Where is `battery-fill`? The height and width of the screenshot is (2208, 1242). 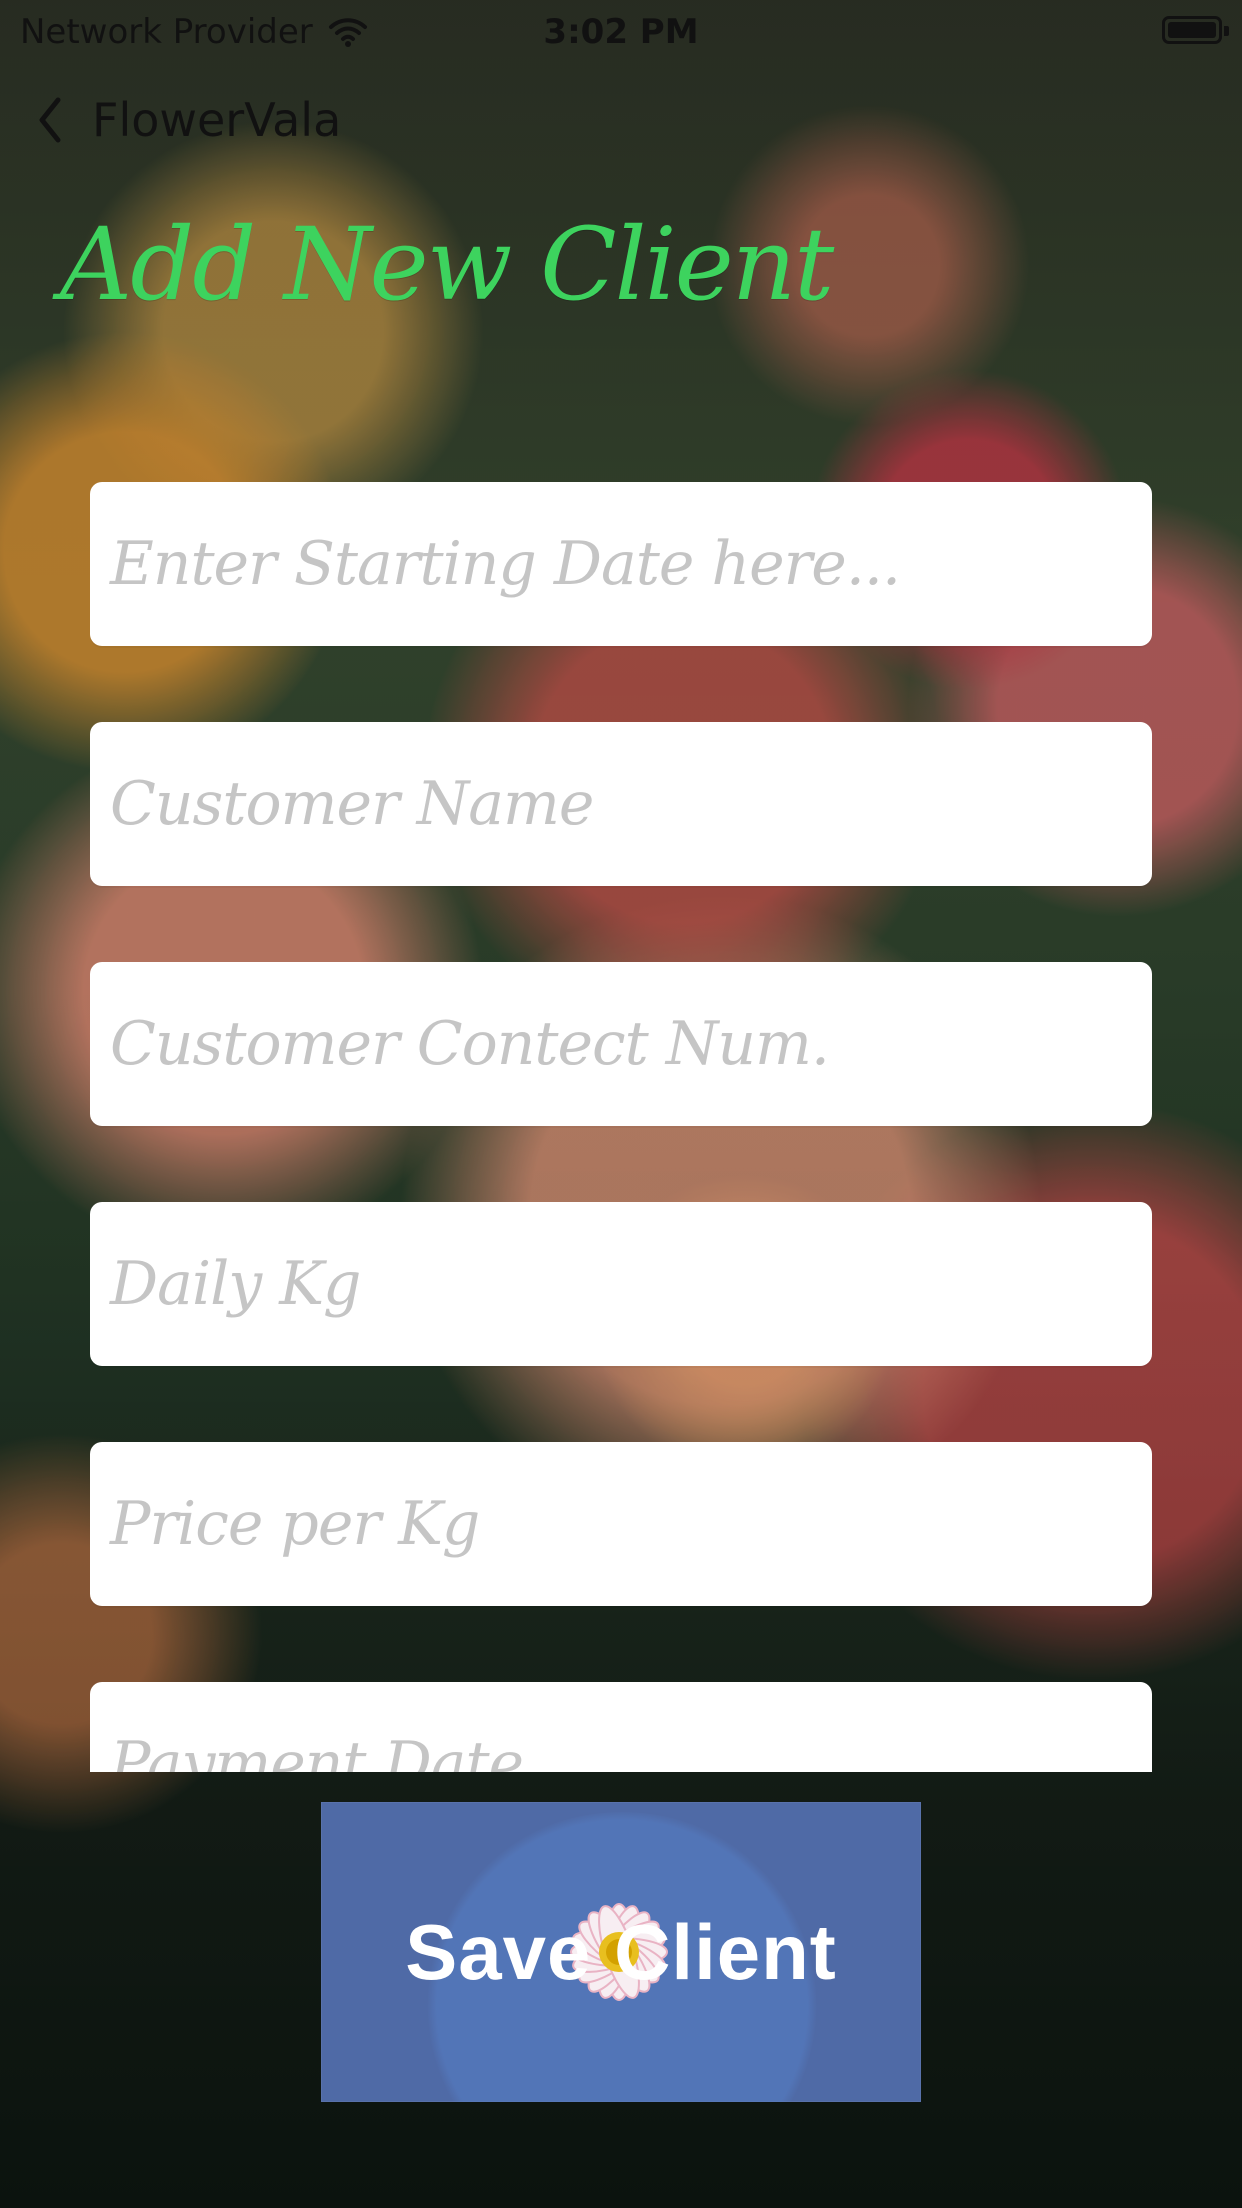
battery-fill is located at coordinates (1192, 30).